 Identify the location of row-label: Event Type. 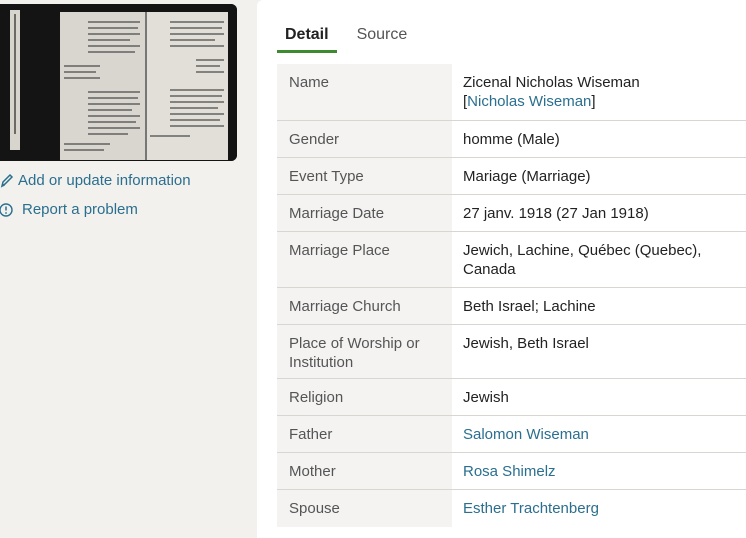
(364, 176).